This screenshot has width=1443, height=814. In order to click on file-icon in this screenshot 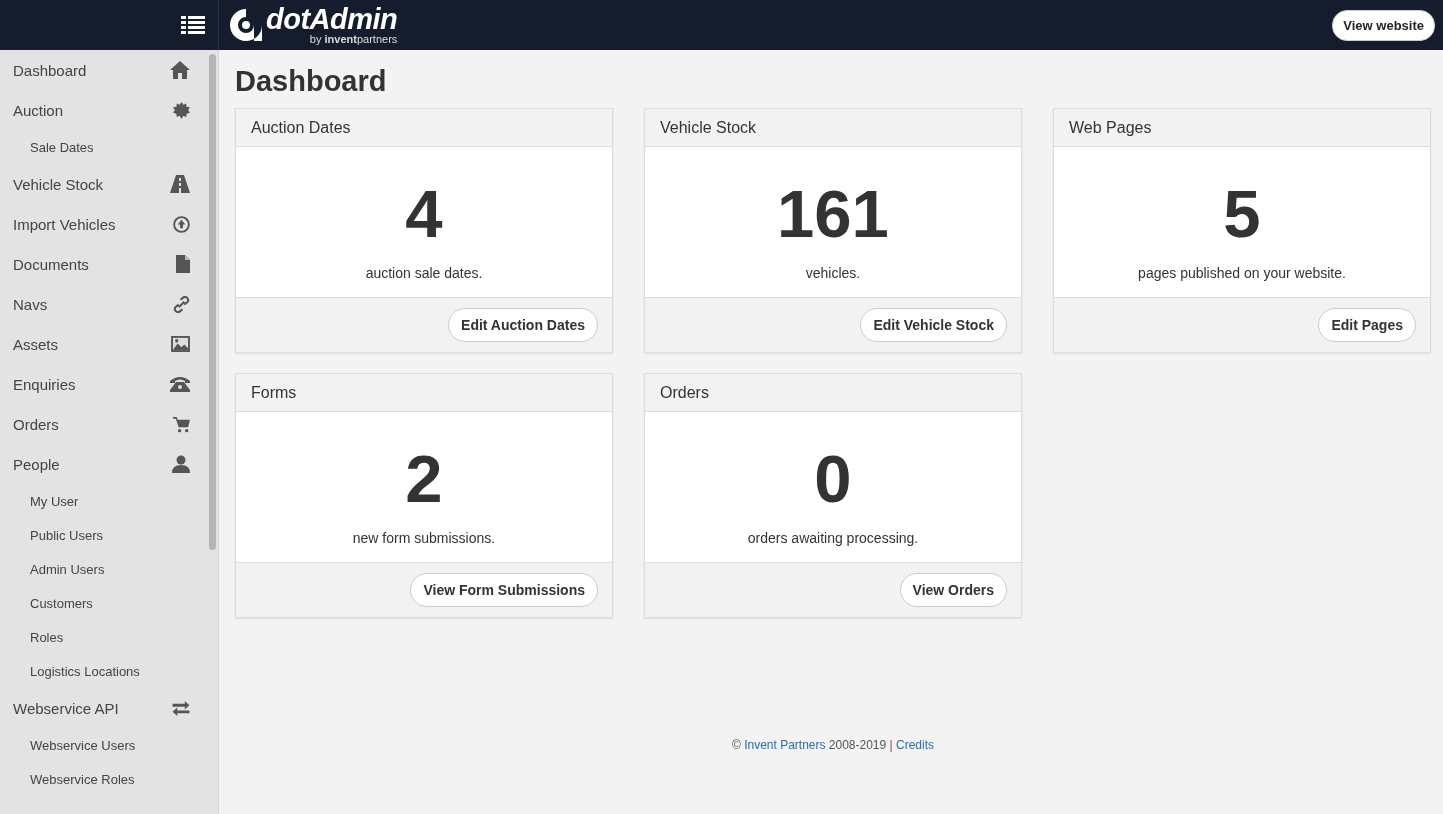, I will do `click(183, 264)`.